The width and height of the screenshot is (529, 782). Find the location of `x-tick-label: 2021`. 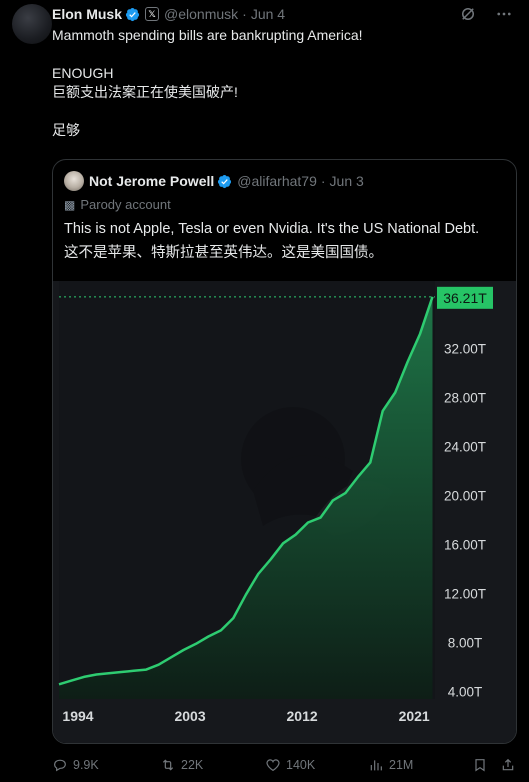

x-tick-label: 2021 is located at coordinates (414, 716).